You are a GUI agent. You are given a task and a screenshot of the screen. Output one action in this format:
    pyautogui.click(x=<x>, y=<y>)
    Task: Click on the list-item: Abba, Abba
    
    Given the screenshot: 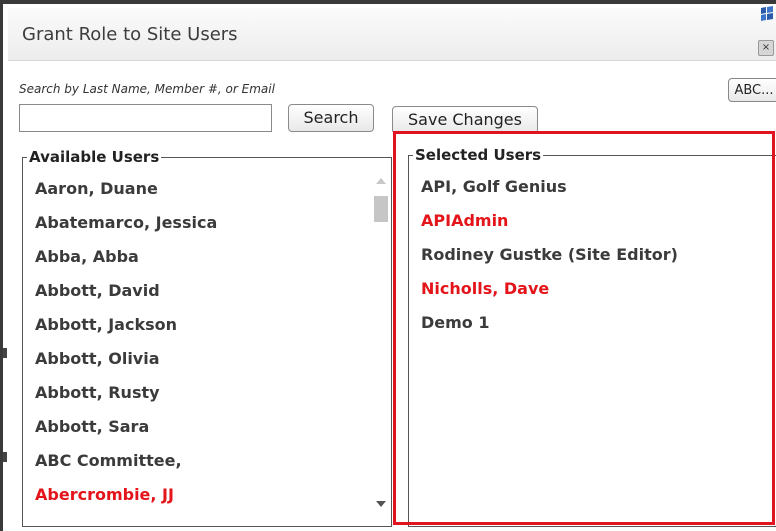 What is the action you would take?
    pyautogui.click(x=126, y=257)
    